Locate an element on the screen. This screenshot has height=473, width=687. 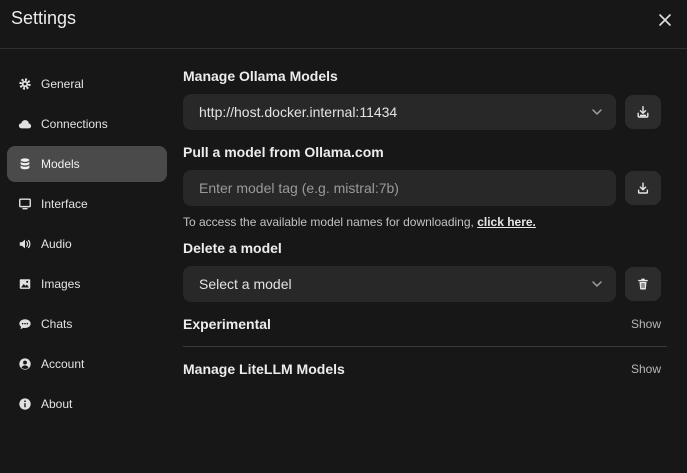
sidebar-item-label: Chats is located at coordinates (57, 324).